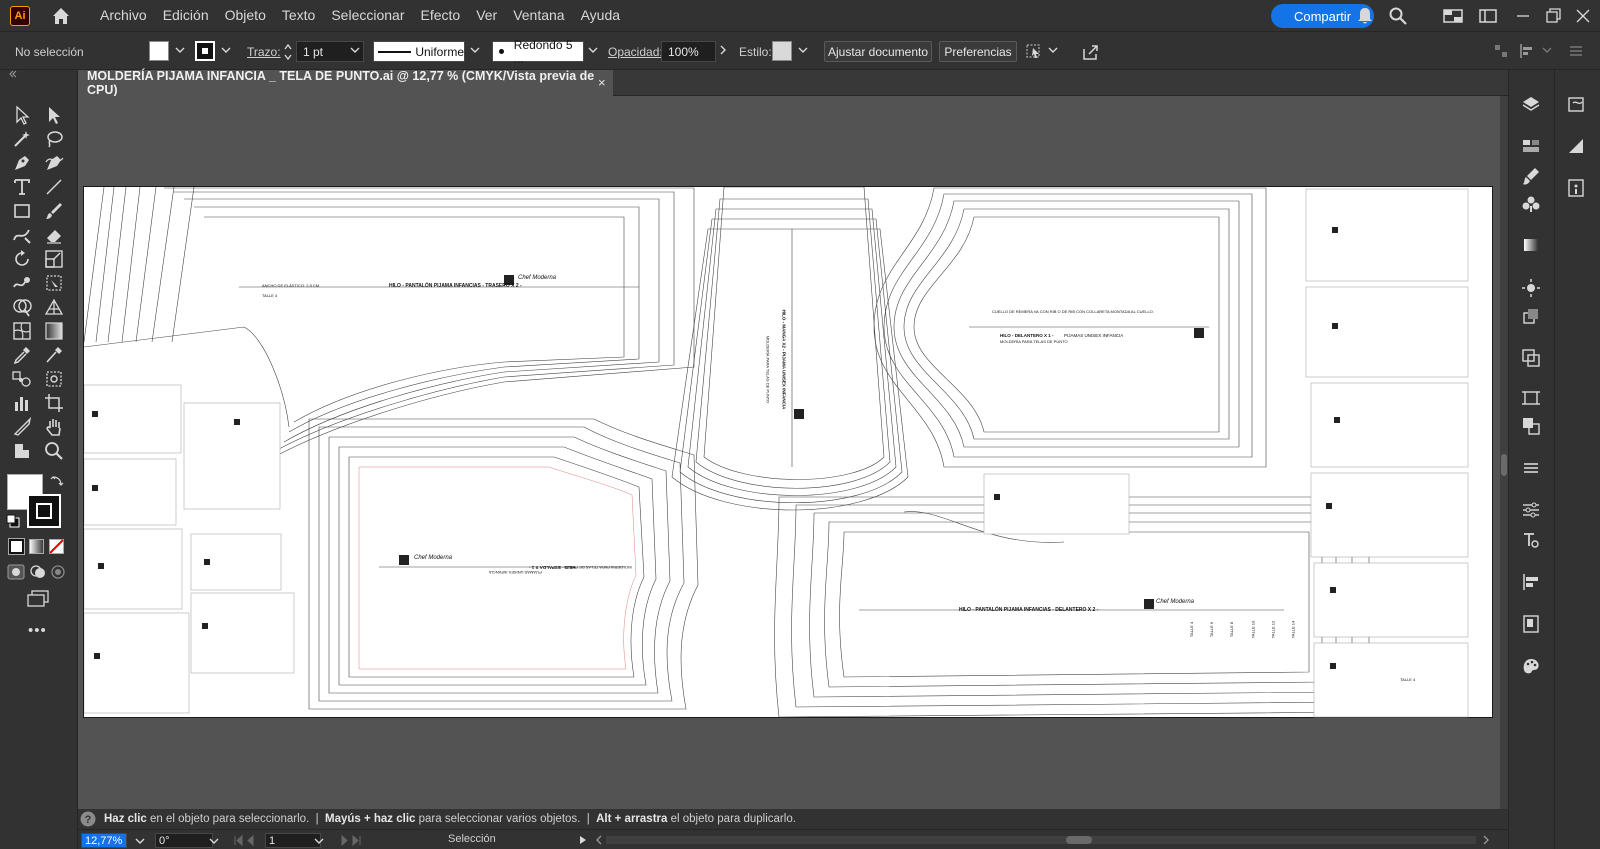 The width and height of the screenshot is (1600, 849). What do you see at coordinates (419, 51) in the screenshot?
I see `stroke-profile-field: Uniforme` at bounding box center [419, 51].